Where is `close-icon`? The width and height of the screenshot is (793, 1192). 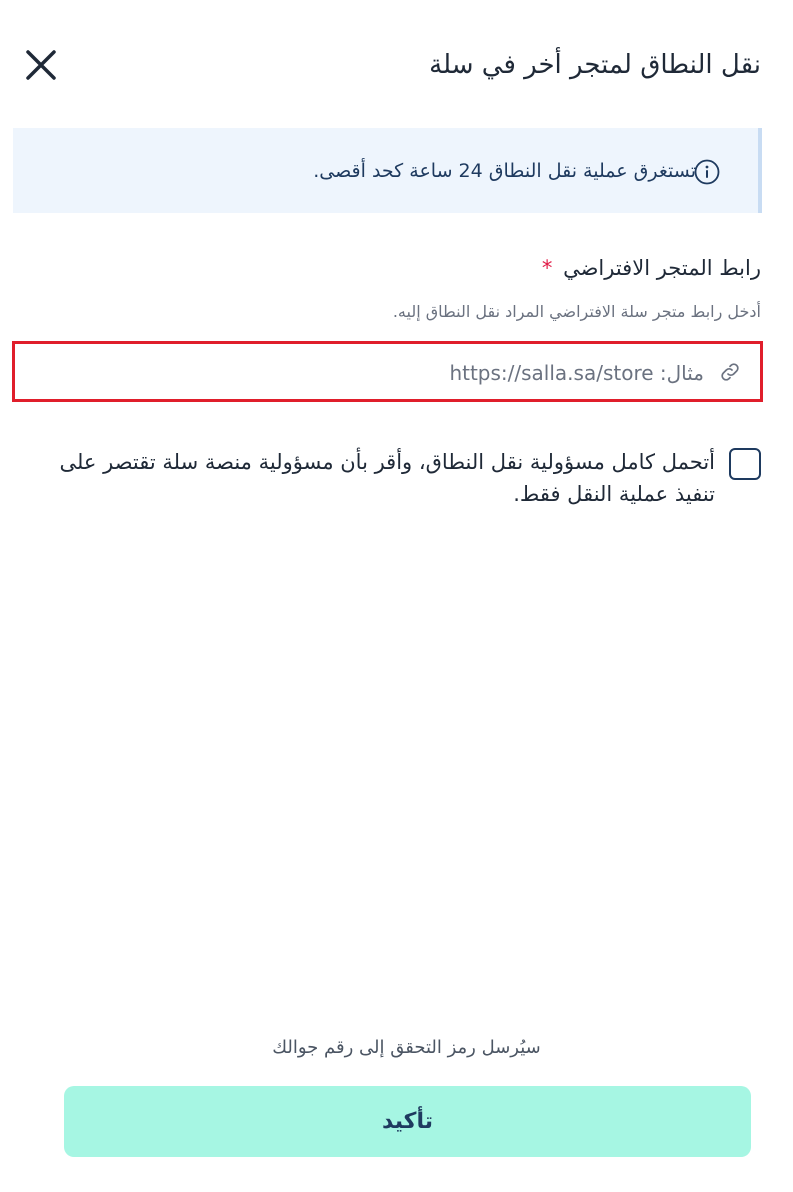
close-icon is located at coordinates (41, 65).